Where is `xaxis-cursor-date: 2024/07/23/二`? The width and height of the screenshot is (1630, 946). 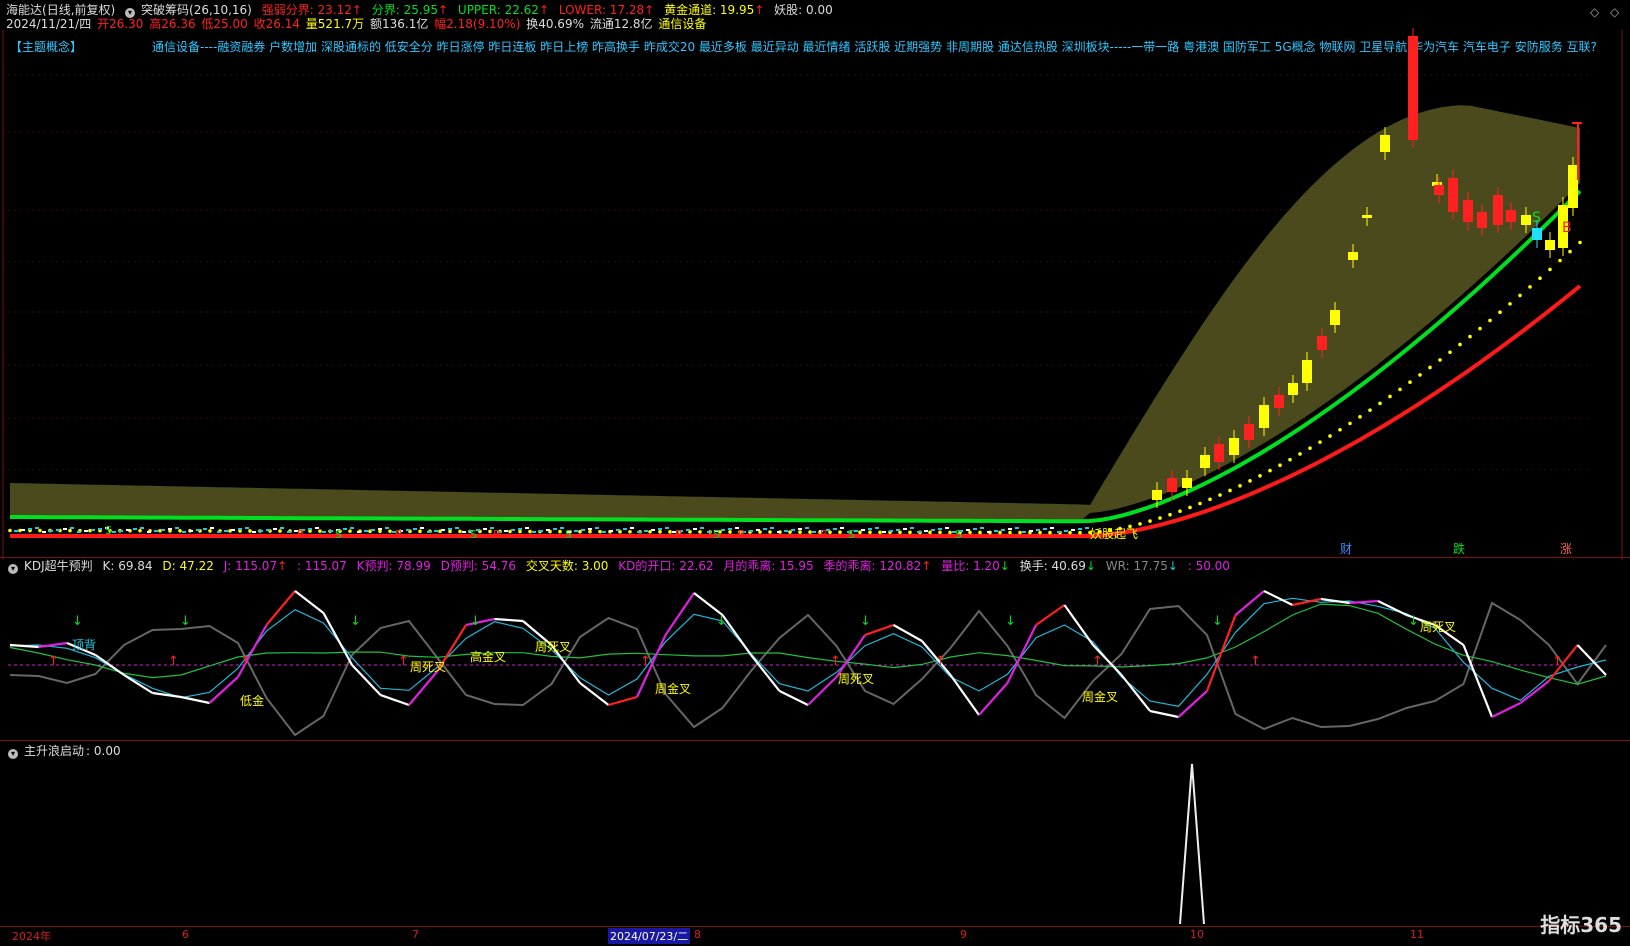 xaxis-cursor-date: 2024/07/23/二 is located at coordinates (649, 936).